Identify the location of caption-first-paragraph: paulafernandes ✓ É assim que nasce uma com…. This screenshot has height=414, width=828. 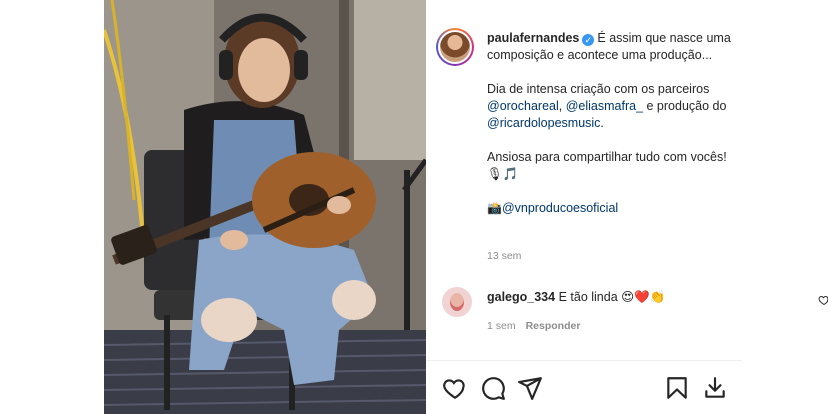
(609, 47).